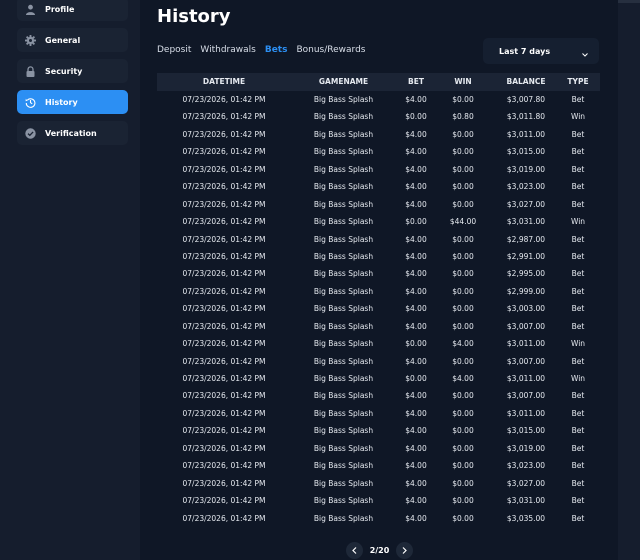 The image size is (640, 560). Describe the element at coordinates (526, 99) in the screenshot. I see `cell-balance: $3,007.80` at that location.